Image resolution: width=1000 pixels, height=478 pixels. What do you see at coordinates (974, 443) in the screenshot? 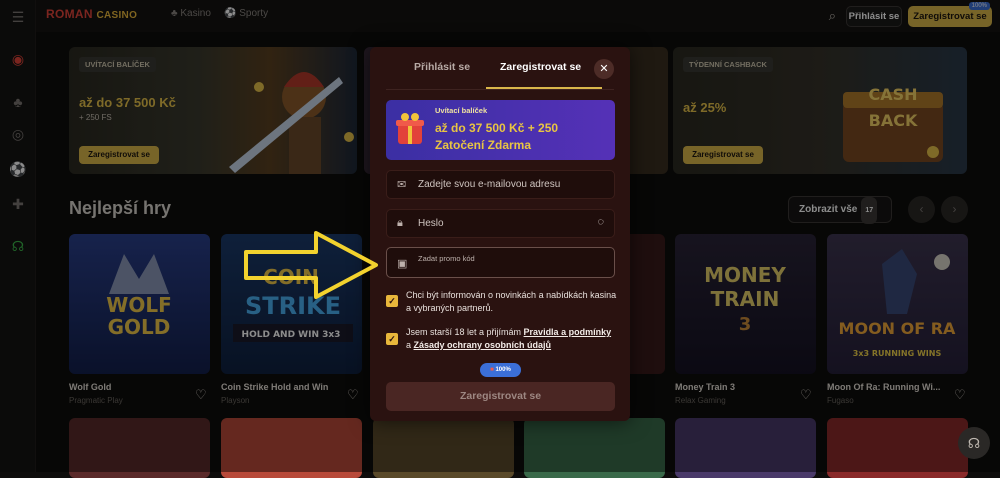
I see `support-chat-icon: ☊` at bounding box center [974, 443].